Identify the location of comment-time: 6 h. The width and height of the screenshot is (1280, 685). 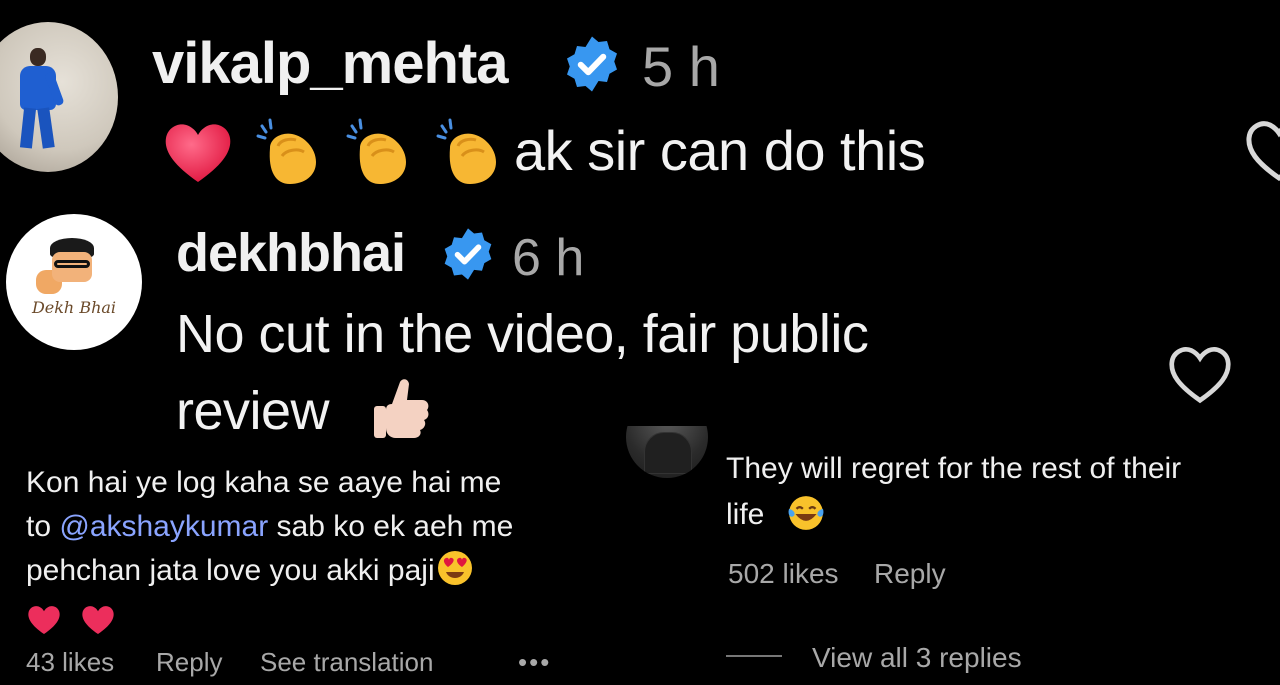
(548, 258).